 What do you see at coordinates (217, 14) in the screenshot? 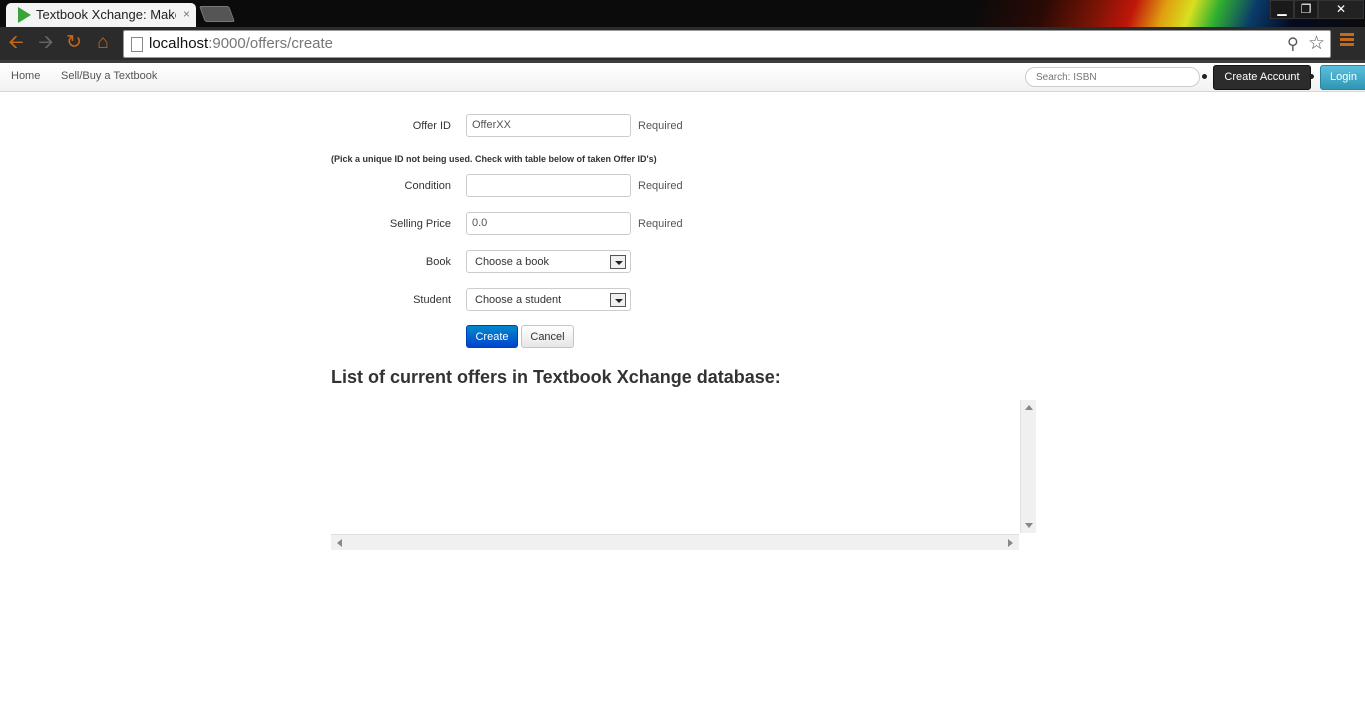
I see `new-tab-button` at bounding box center [217, 14].